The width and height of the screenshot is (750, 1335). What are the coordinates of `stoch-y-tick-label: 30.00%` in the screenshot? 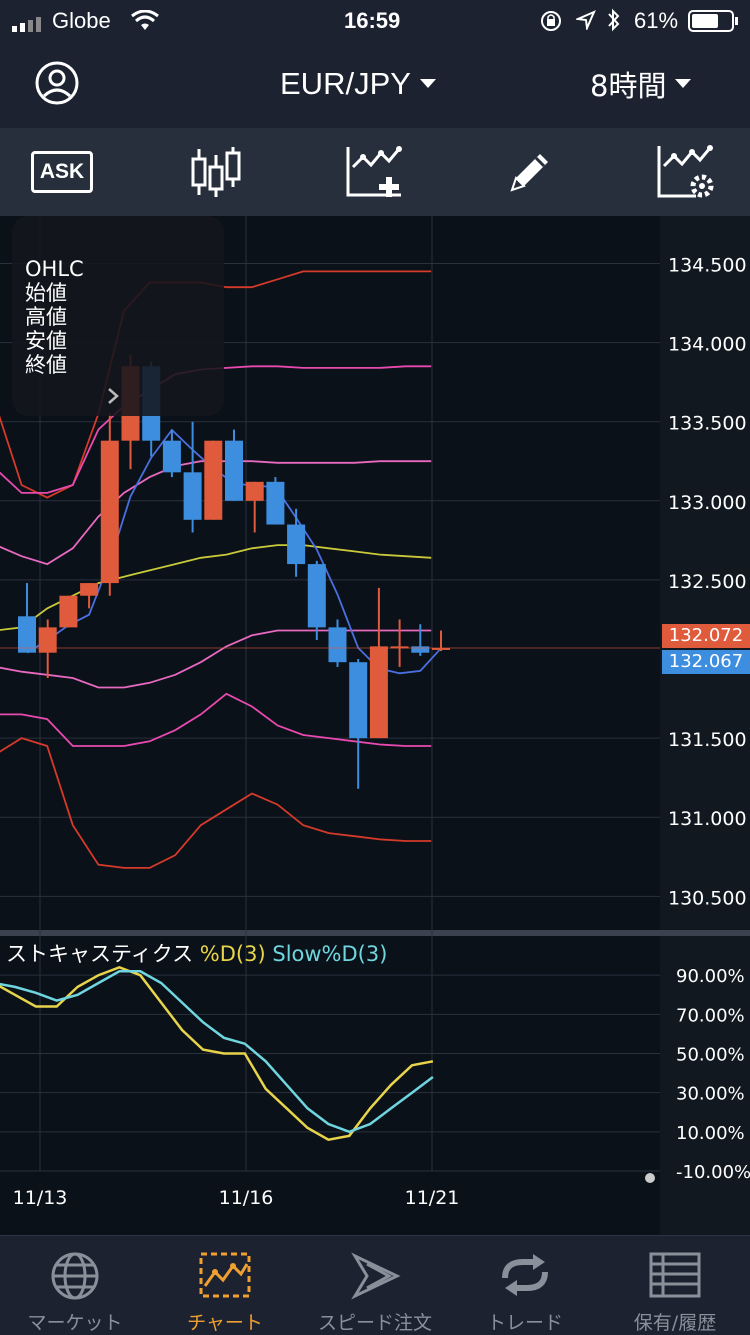 It's located at (710, 1094).